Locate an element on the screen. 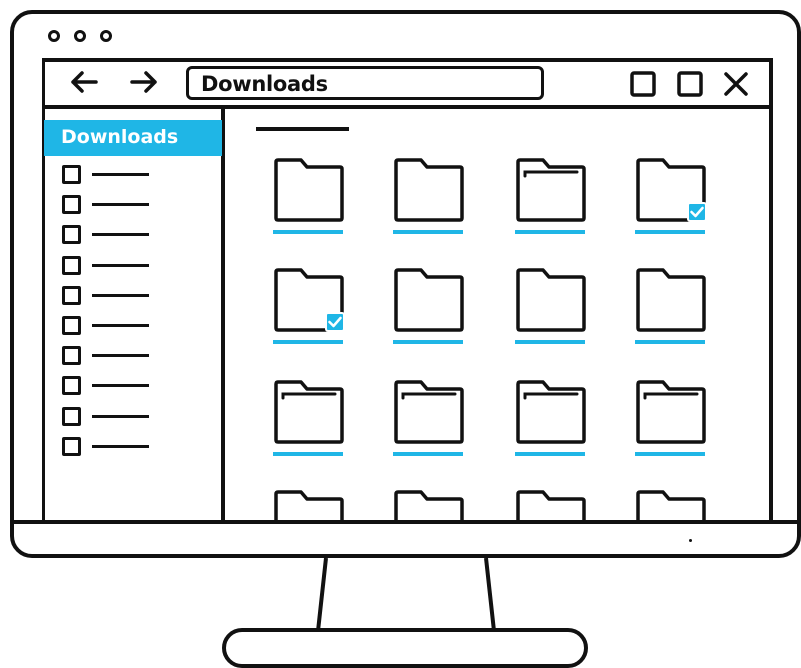 This screenshot has height=668, width=801. address-bar: Downloads is located at coordinates (365, 83).